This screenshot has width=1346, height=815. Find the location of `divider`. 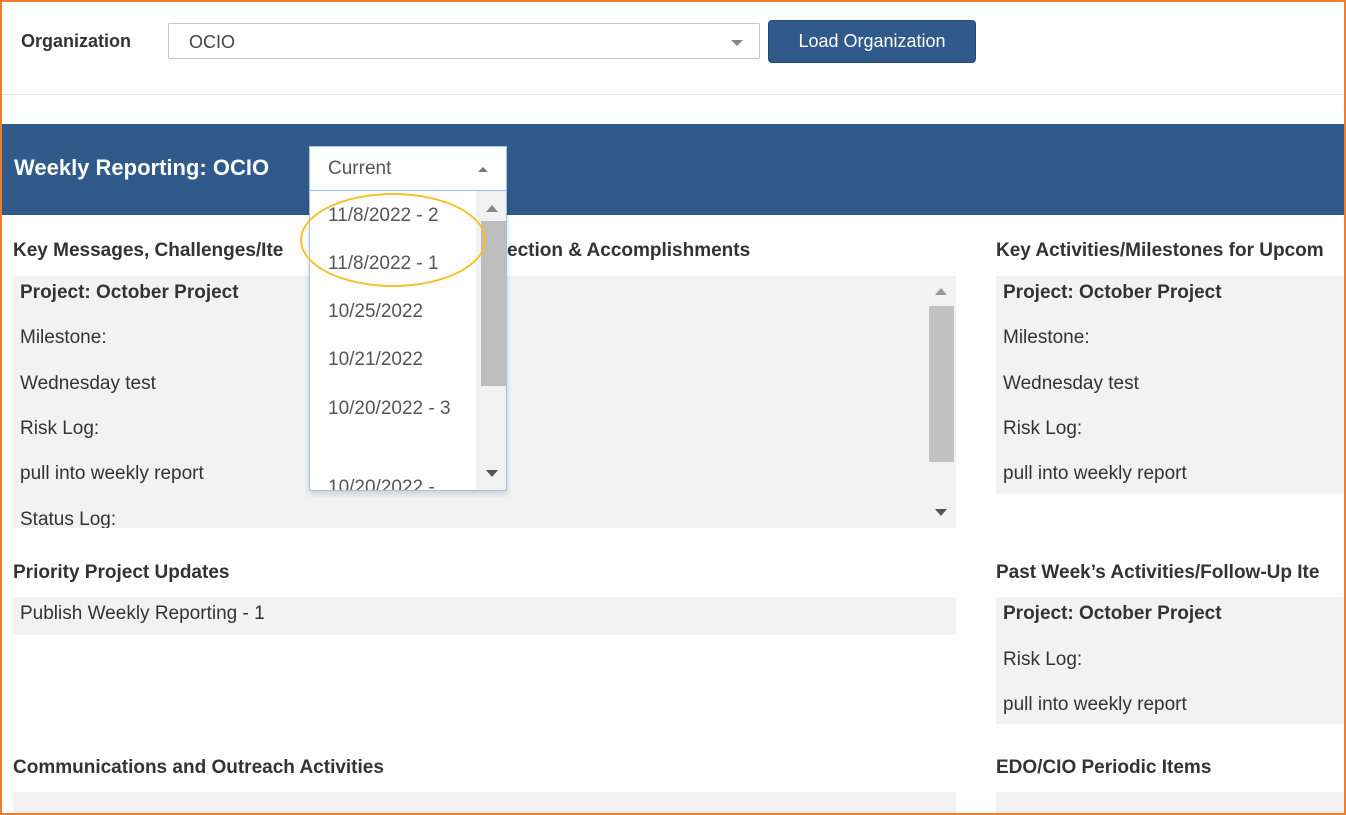

divider is located at coordinates (673, 94).